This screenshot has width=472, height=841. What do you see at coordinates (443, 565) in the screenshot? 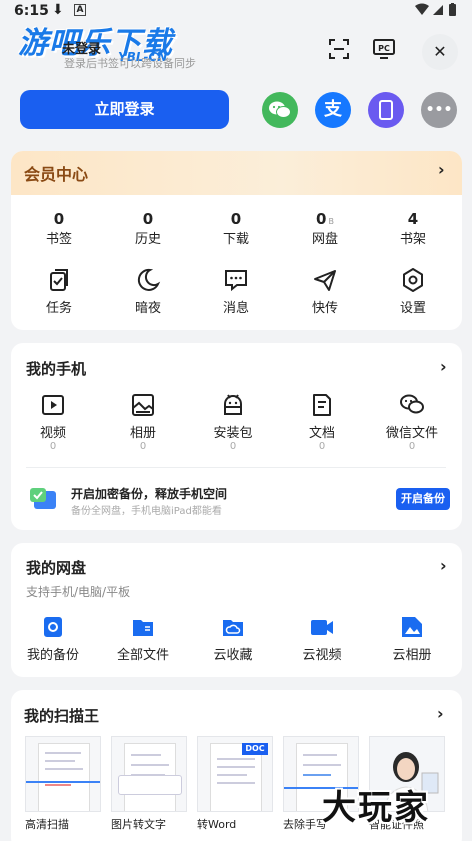
I see `my-cloud-chevron-icon: ›` at bounding box center [443, 565].